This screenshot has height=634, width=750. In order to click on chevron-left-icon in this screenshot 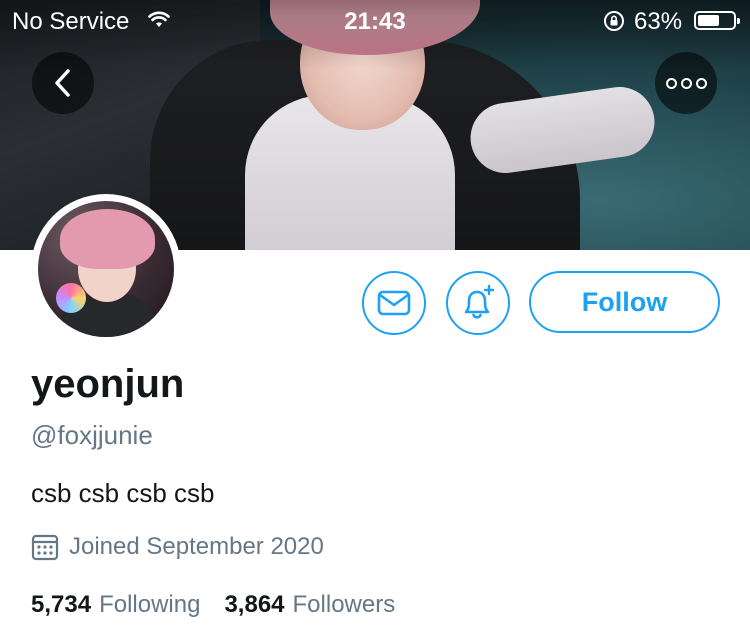, I will do `click(62, 83)`.